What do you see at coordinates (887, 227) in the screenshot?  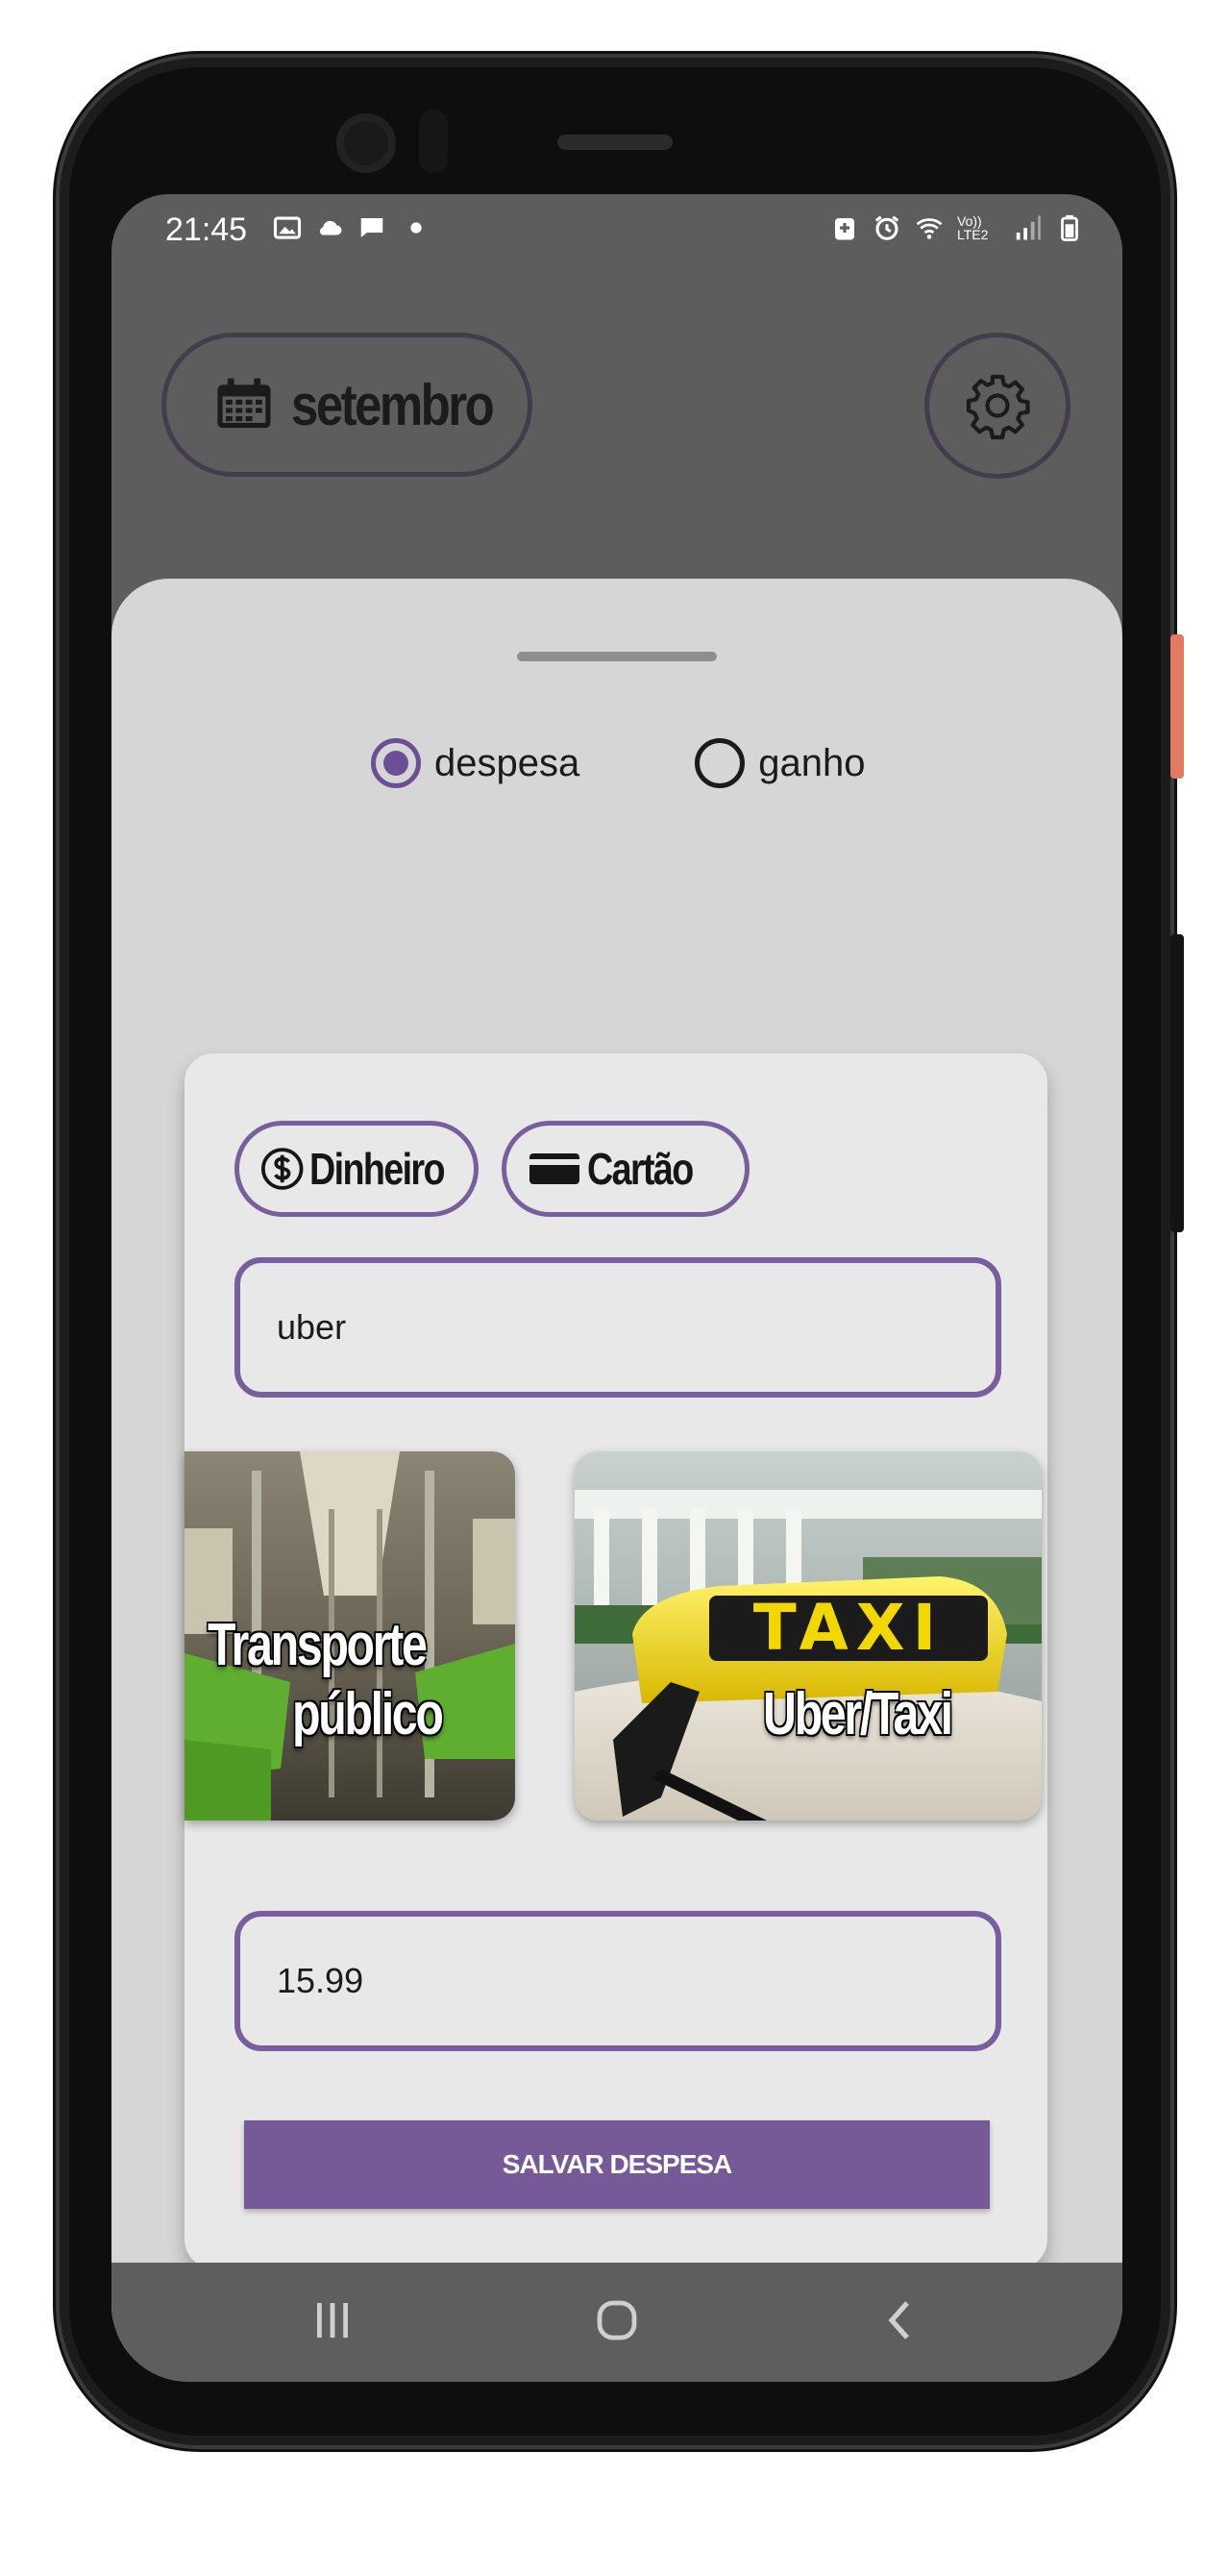 I see `alarm-icon` at bounding box center [887, 227].